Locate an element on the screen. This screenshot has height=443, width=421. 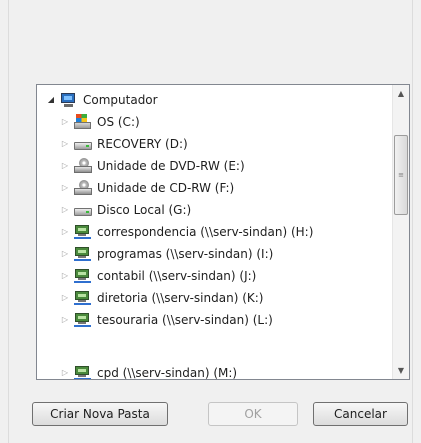
tree-item-label: RECOVERY (D:) is located at coordinates (142, 144).